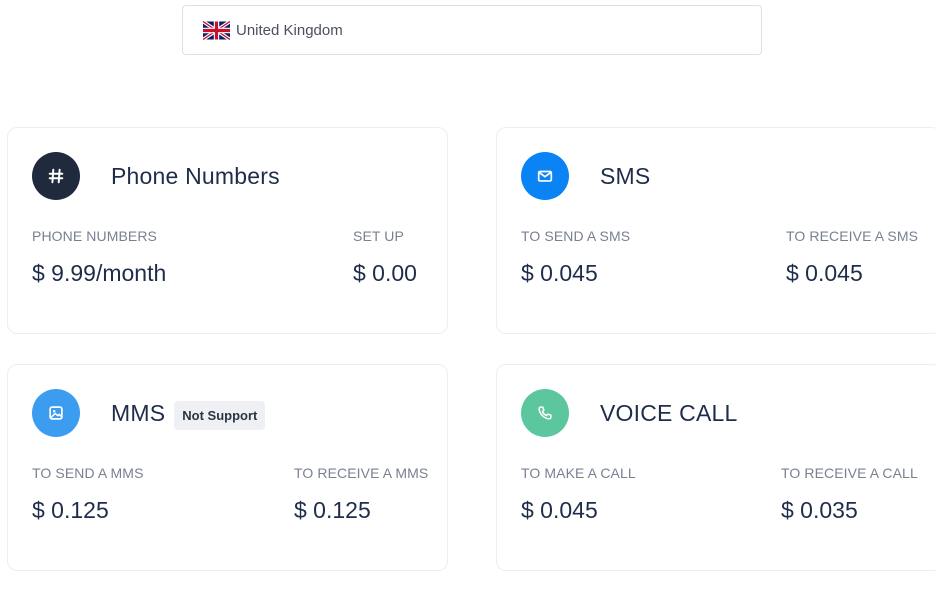  I want to click on card-title: Phone Numbers, so click(195, 175).